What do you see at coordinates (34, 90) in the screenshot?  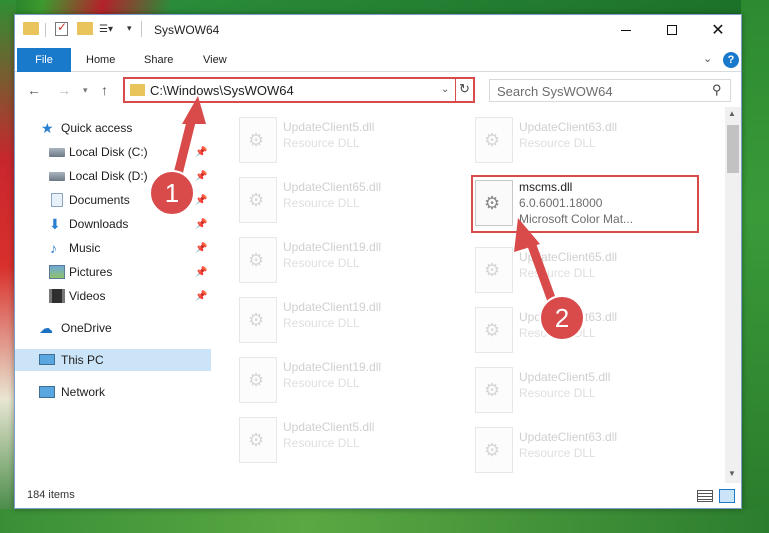 I see `back-arrow-icon: ←` at bounding box center [34, 90].